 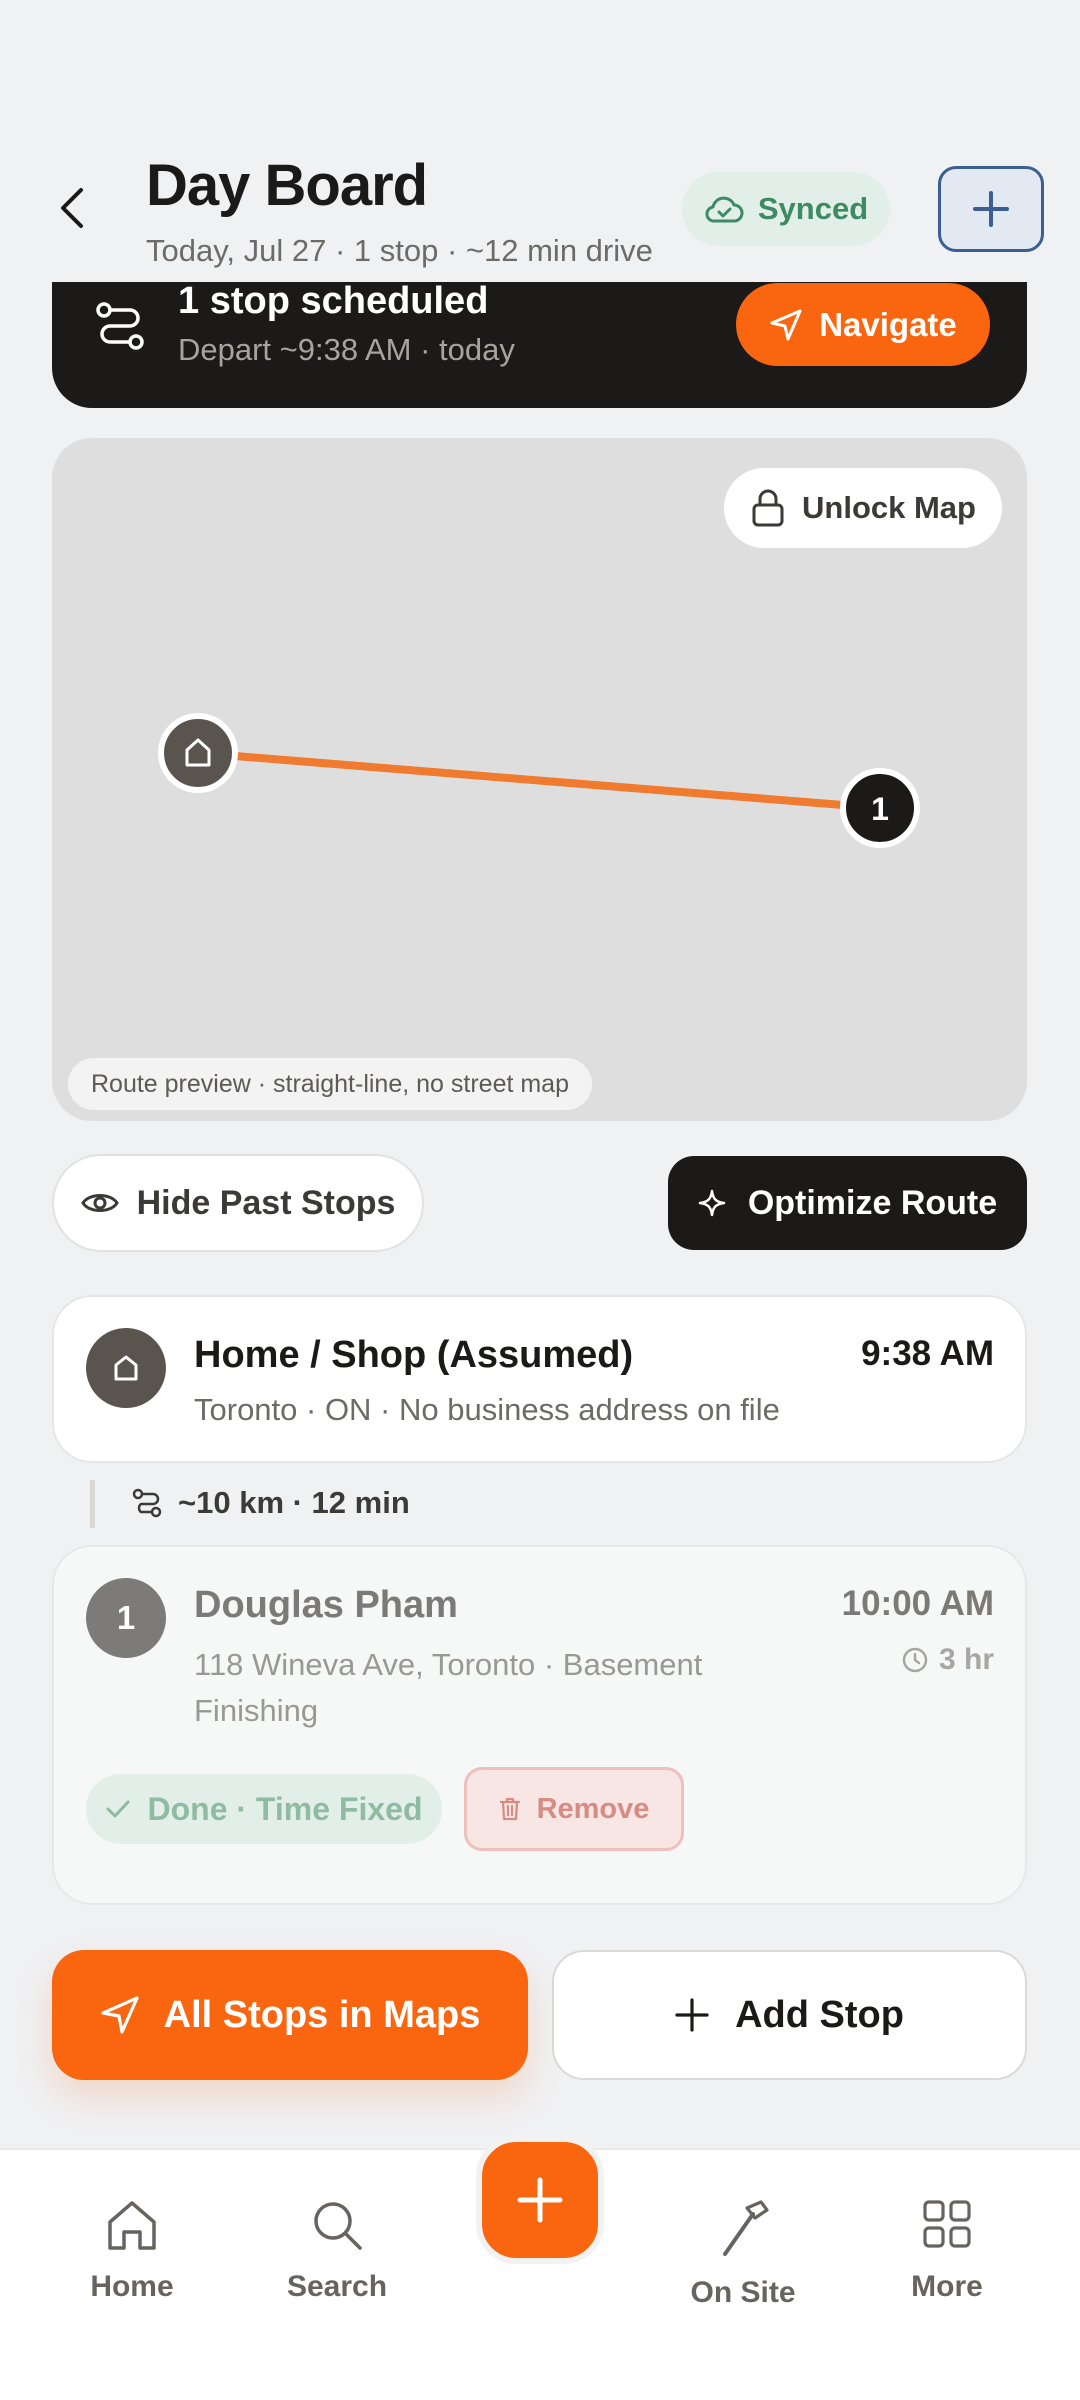 I want to click on stop-status-badge: Done · Time Fixed, so click(x=264, y=1809).